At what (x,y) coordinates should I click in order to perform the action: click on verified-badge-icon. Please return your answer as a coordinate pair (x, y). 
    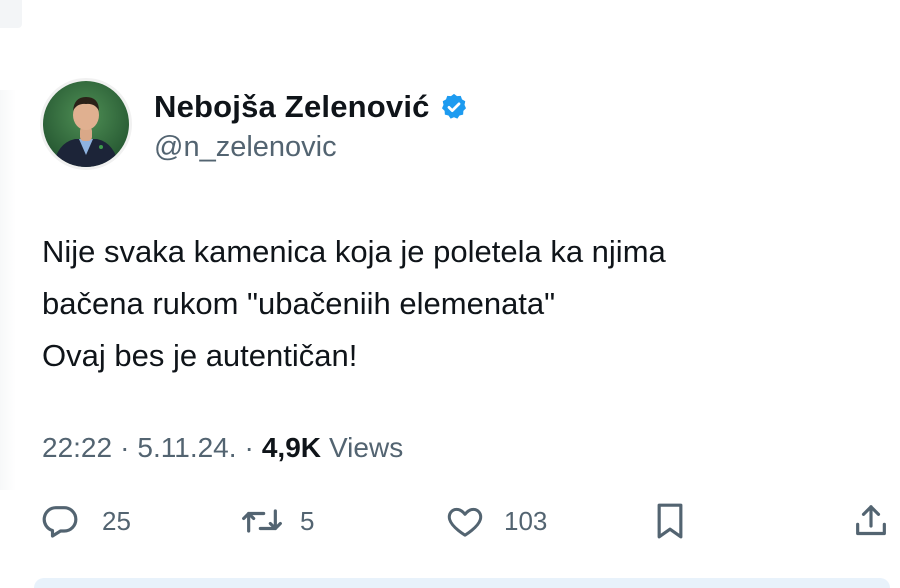
    Looking at the image, I should click on (454, 107).